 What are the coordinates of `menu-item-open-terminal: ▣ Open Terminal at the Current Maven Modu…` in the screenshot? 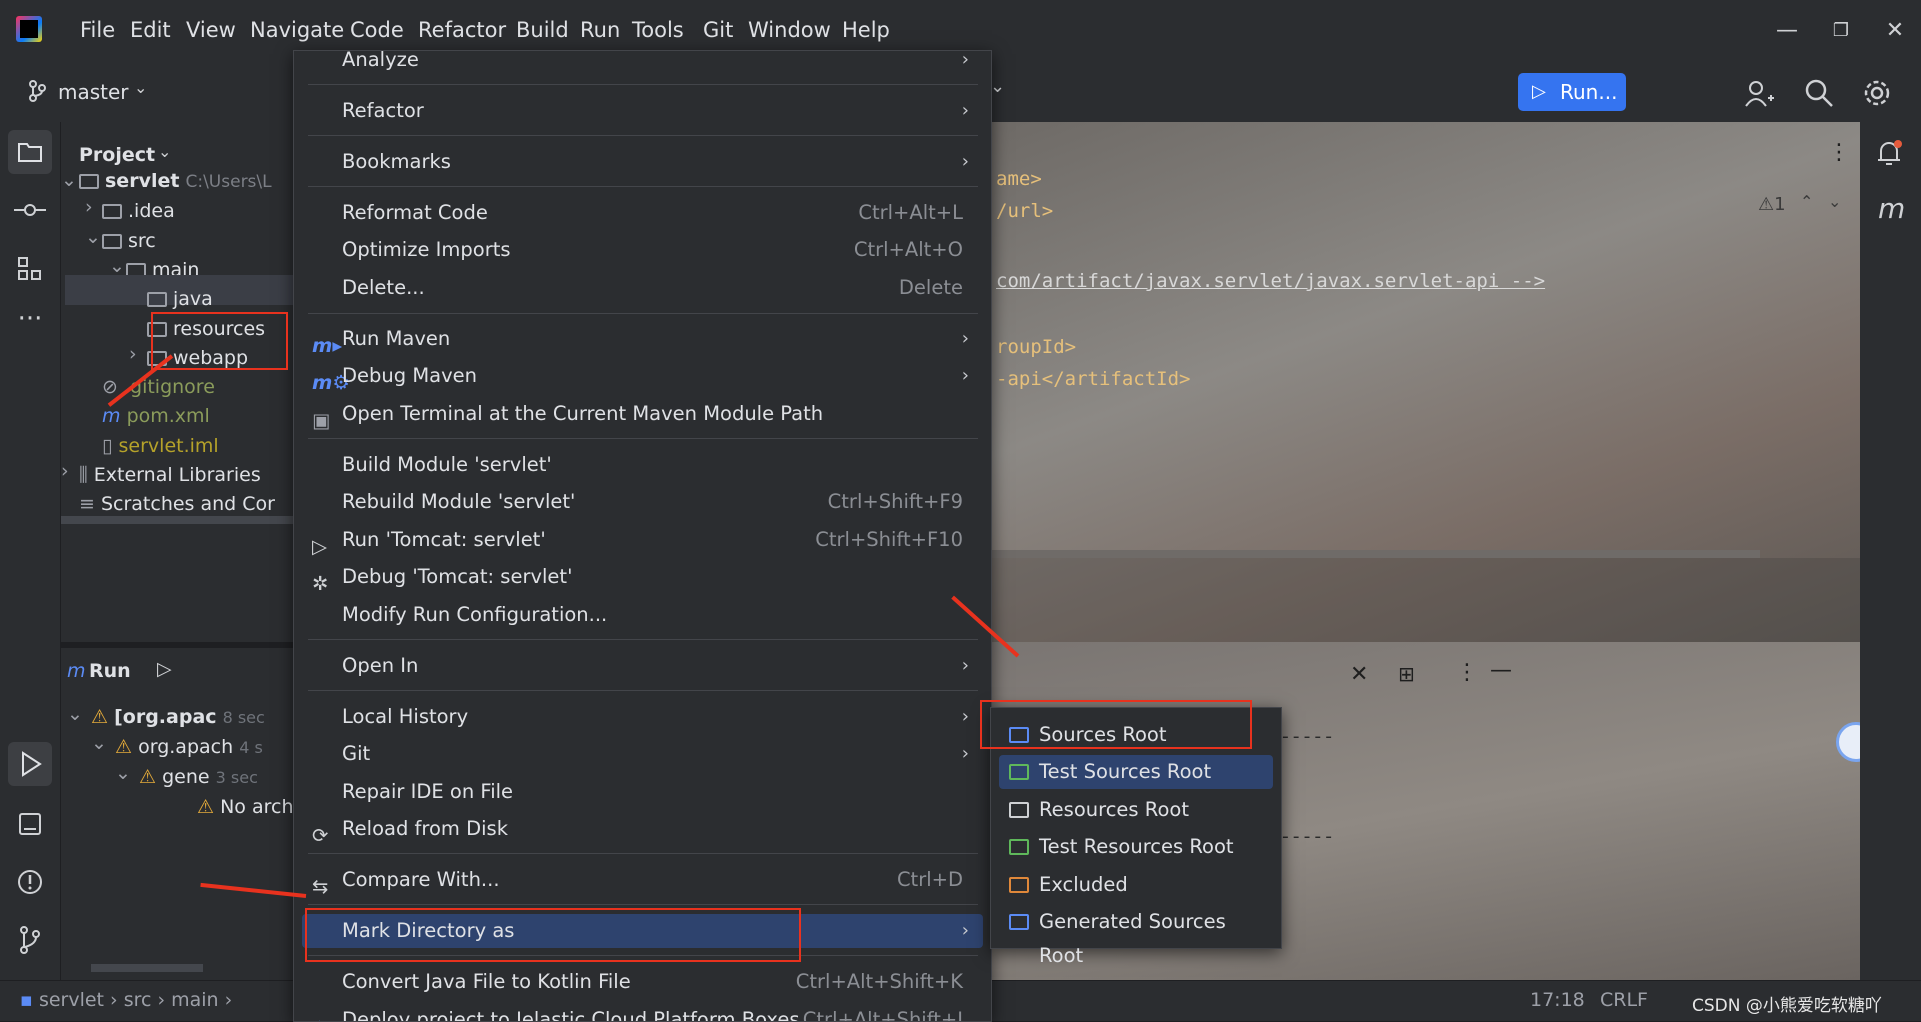 It's located at (642, 414).